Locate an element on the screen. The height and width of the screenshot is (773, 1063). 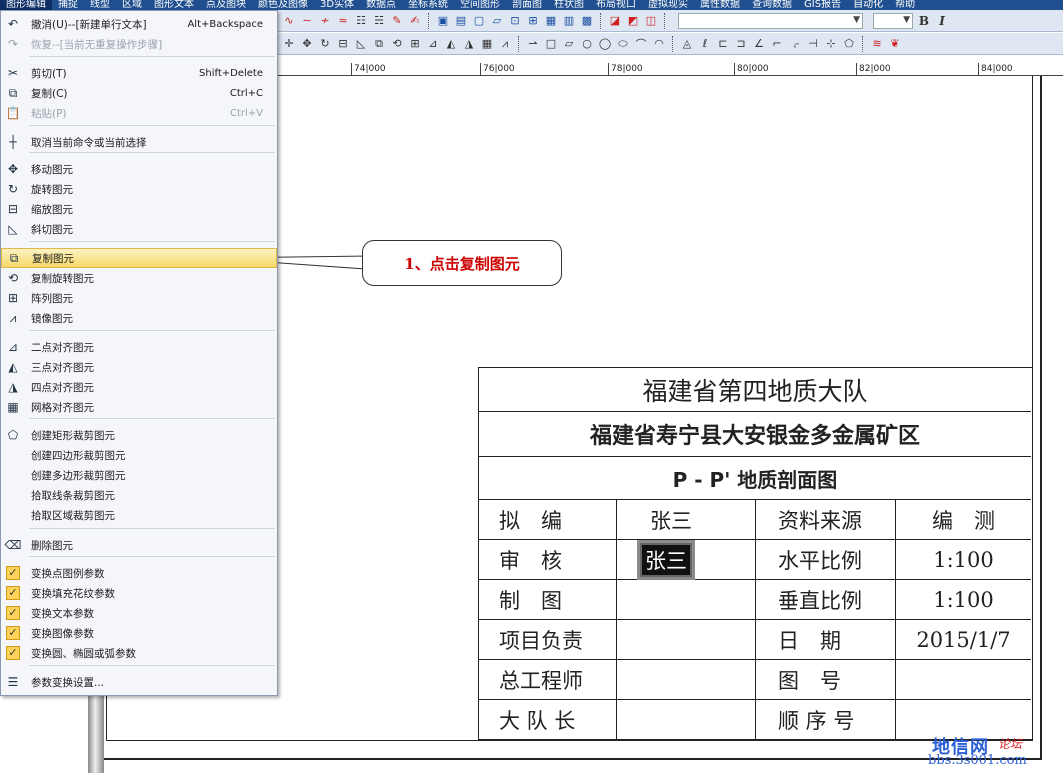
move-icon: ✥ is located at coordinates (307, 44).